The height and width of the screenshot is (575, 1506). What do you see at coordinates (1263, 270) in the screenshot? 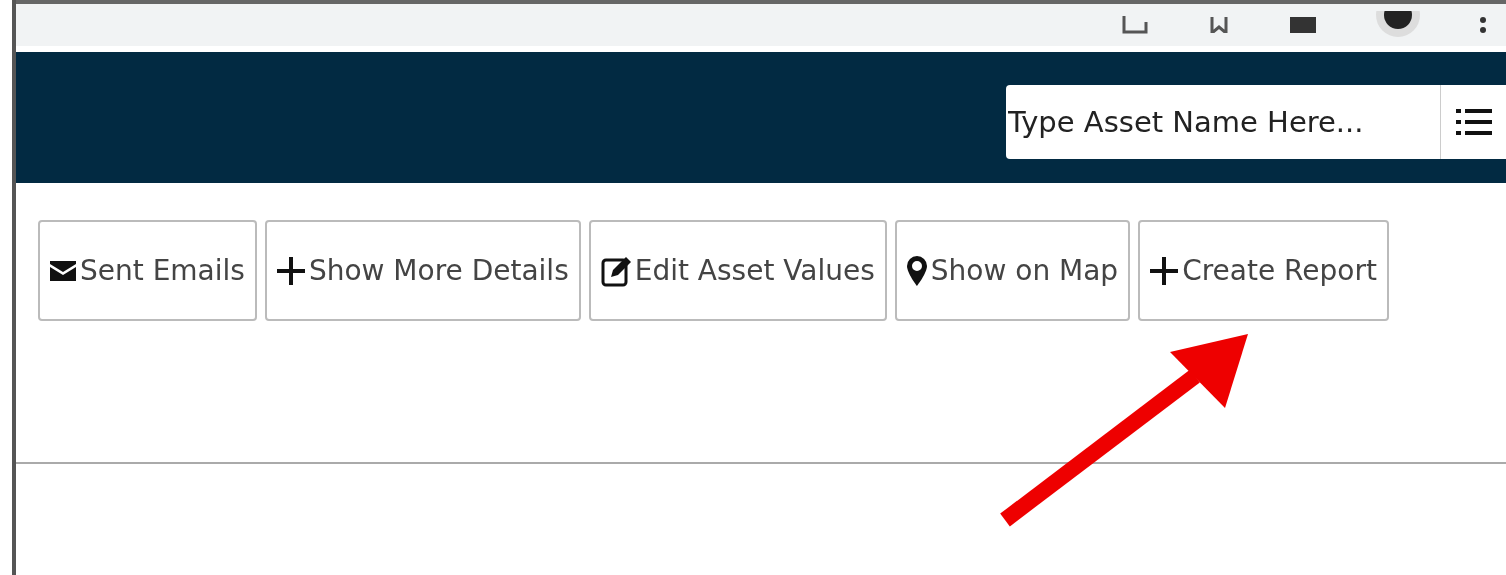
I see `action-button: Create Report` at bounding box center [1263, 270].